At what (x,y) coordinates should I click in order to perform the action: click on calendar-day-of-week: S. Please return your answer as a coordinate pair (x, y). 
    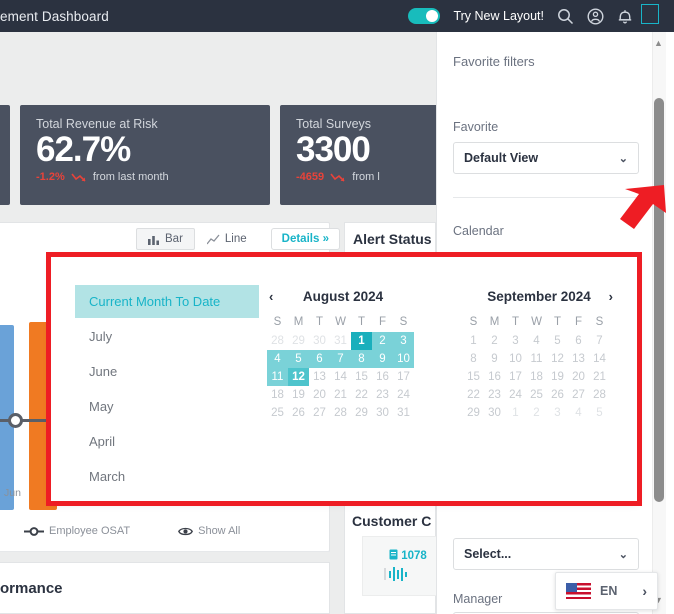
    Looking at the image, I should click on (599, 322).